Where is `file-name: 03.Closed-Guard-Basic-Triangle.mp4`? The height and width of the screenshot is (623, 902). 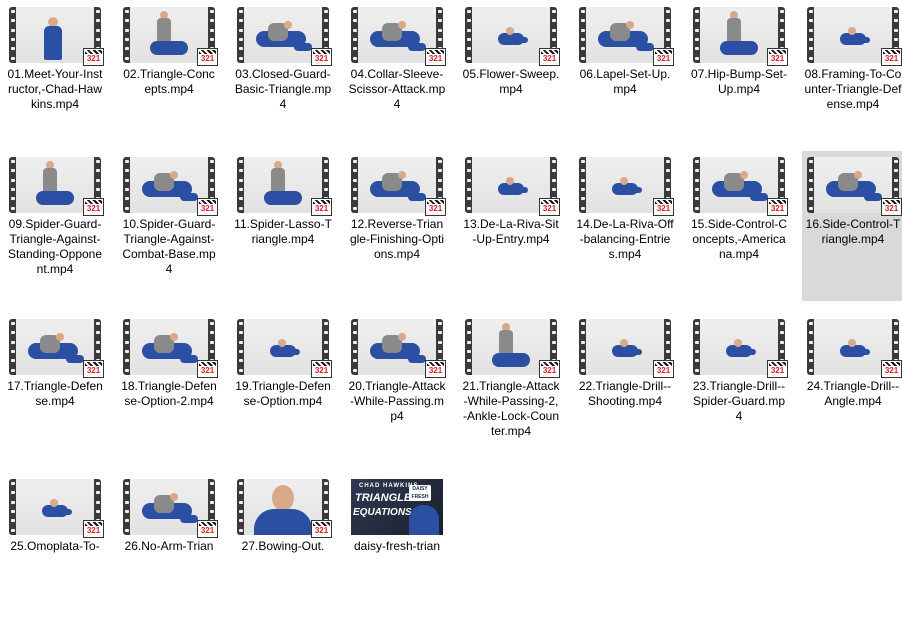 file-name: 03.Closed-Guard-Basic-Triangle.mp4 is located at coordinates (283, 89).